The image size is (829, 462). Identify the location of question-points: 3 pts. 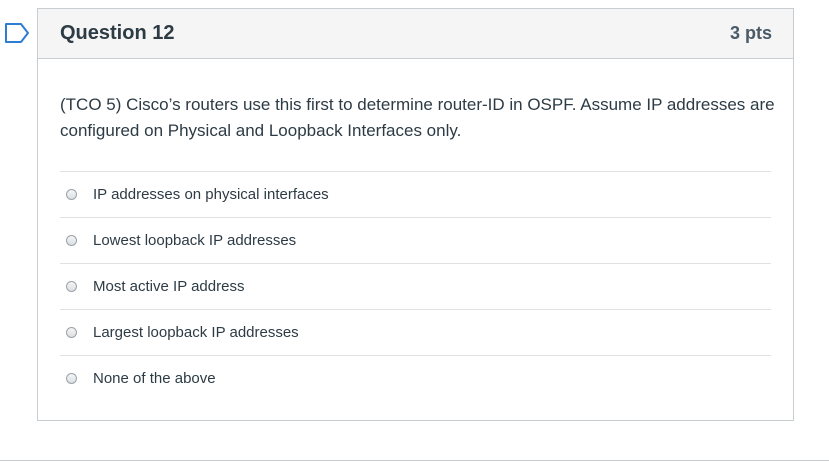
(750, 33).